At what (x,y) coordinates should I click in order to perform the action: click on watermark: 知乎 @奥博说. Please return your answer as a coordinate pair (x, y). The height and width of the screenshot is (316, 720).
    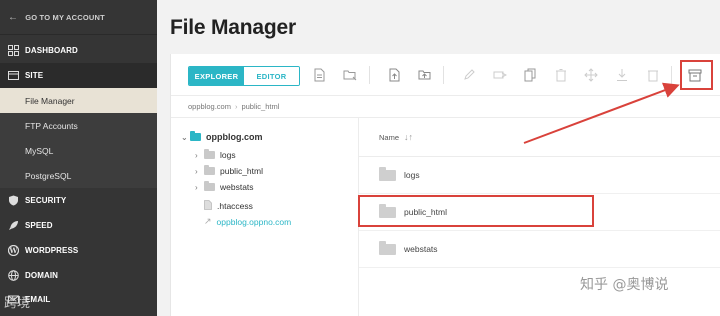
    Looking at the image, I should click on (624, 284).